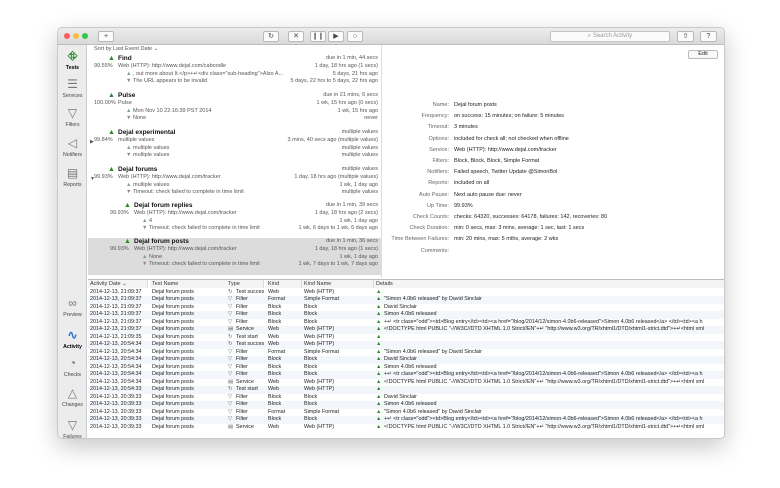 The height and width of the screenshot is (488, 780). I want to click on triangle-down-icon: ▽, so click(72, 425).